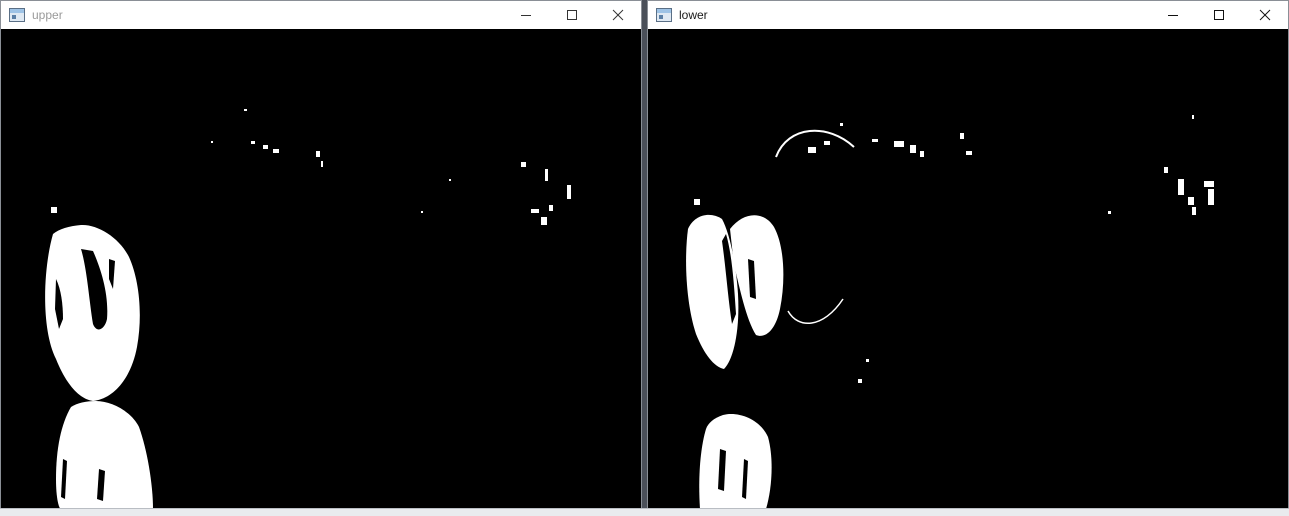  Describe the element at coordinates (47, 15) in the screenshot. I see `window-title: upper` at that location.